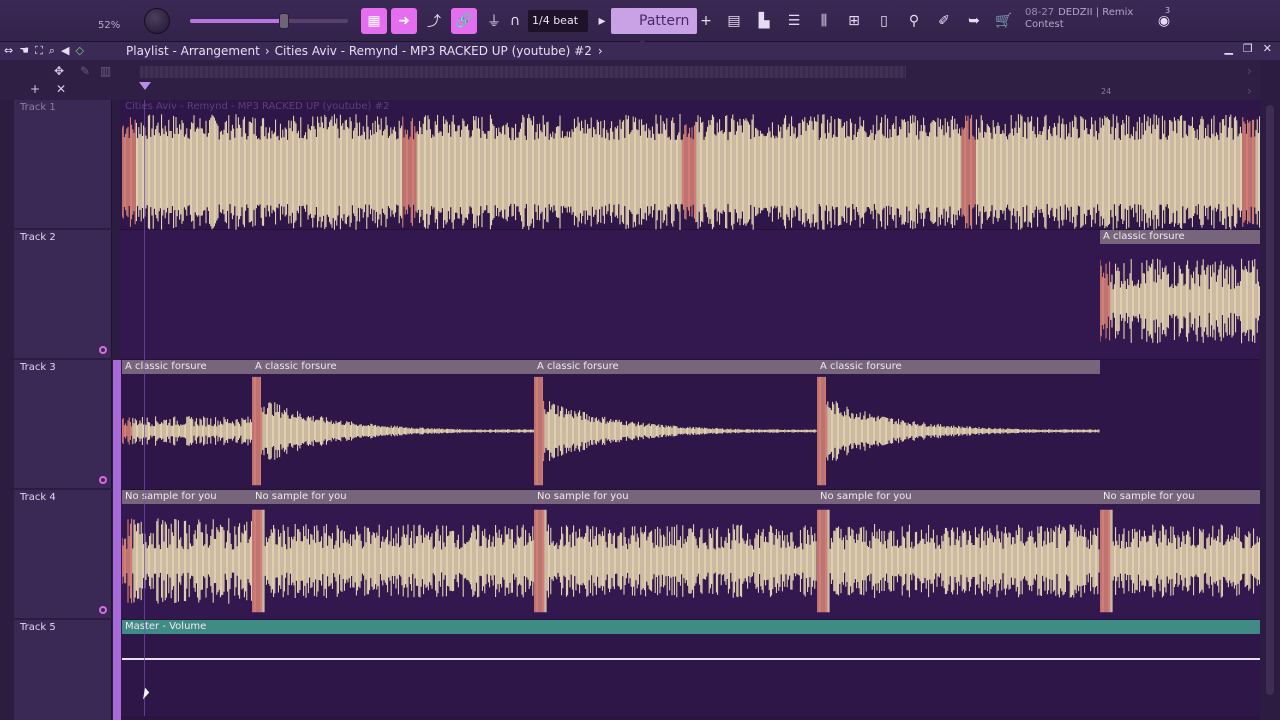 The height and width of the screenshot is (720, 1280). I want to click on minimize-icon: ▁, so click(1228, 48).